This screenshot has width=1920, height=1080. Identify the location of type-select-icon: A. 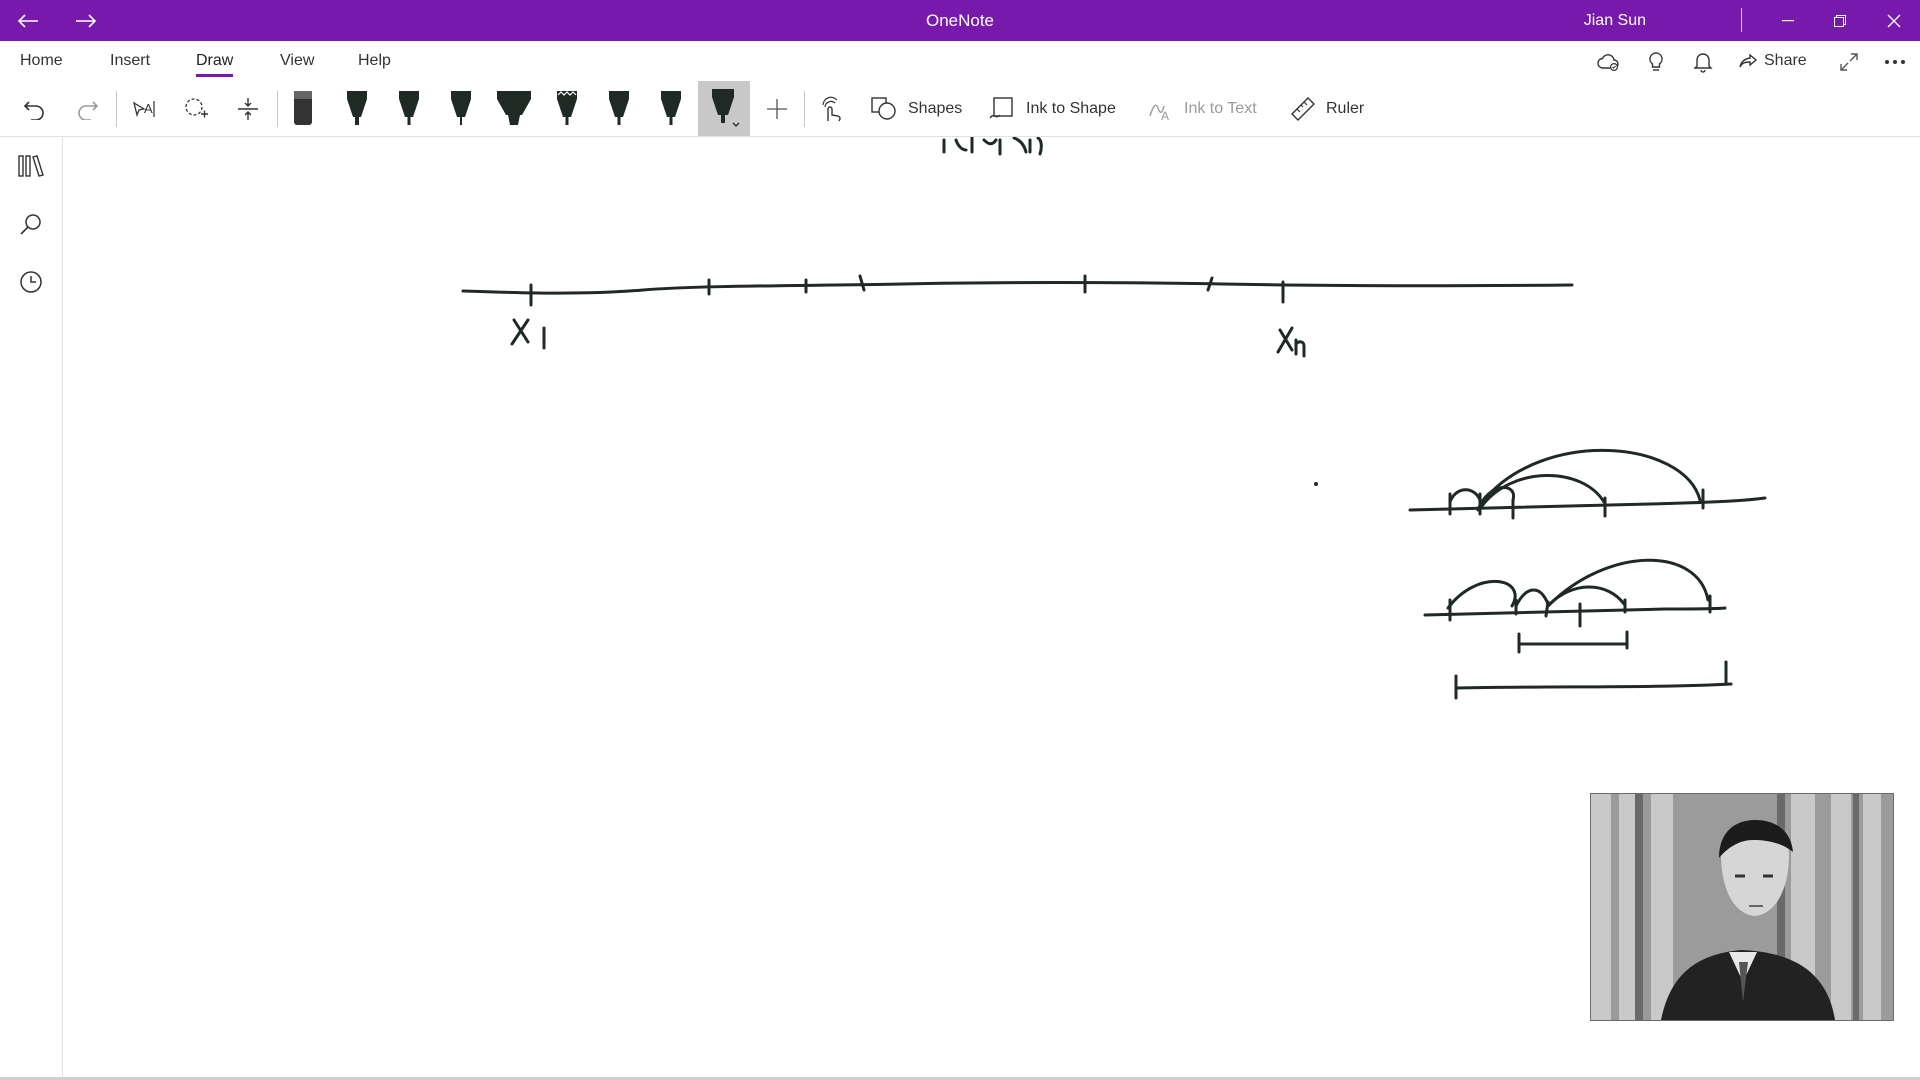
(144, 108).